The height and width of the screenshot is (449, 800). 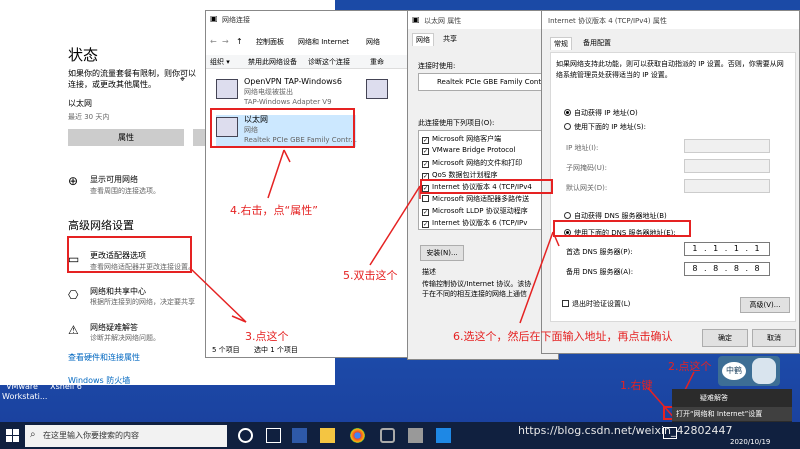 I want to click on step-6-note: 6.选这个，然后在下面输入地址，再点击确认, so click(x=563, y=336).